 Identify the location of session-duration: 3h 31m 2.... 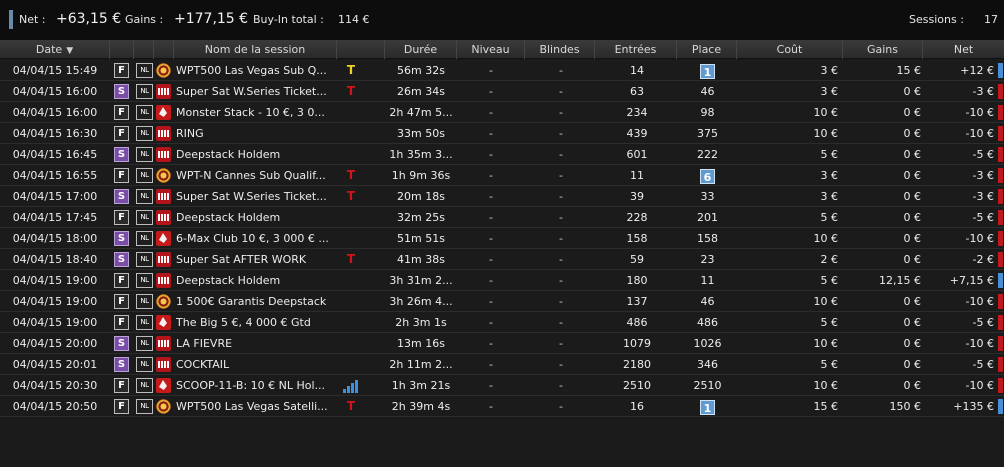
(421, 280).